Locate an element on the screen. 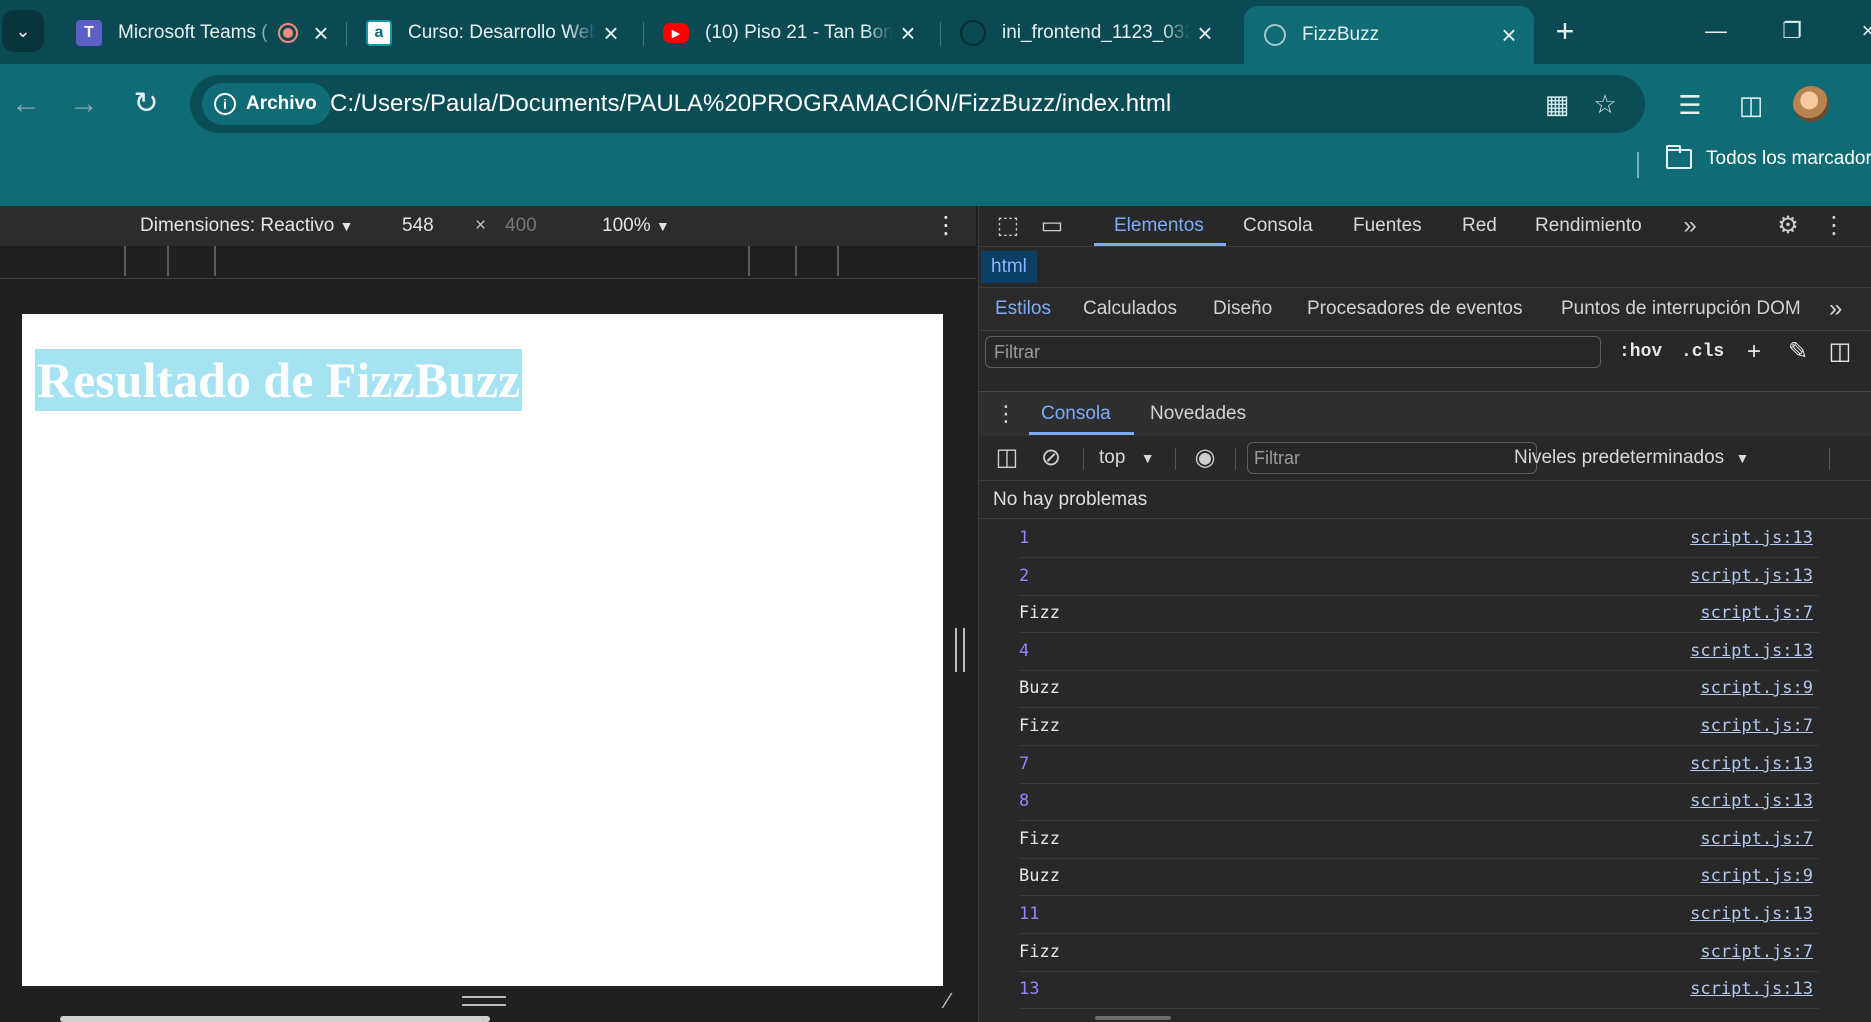 This screenshot has width=1871, height=1022. side-panel-icon: ◫ is located at coordinates (1751, 105).